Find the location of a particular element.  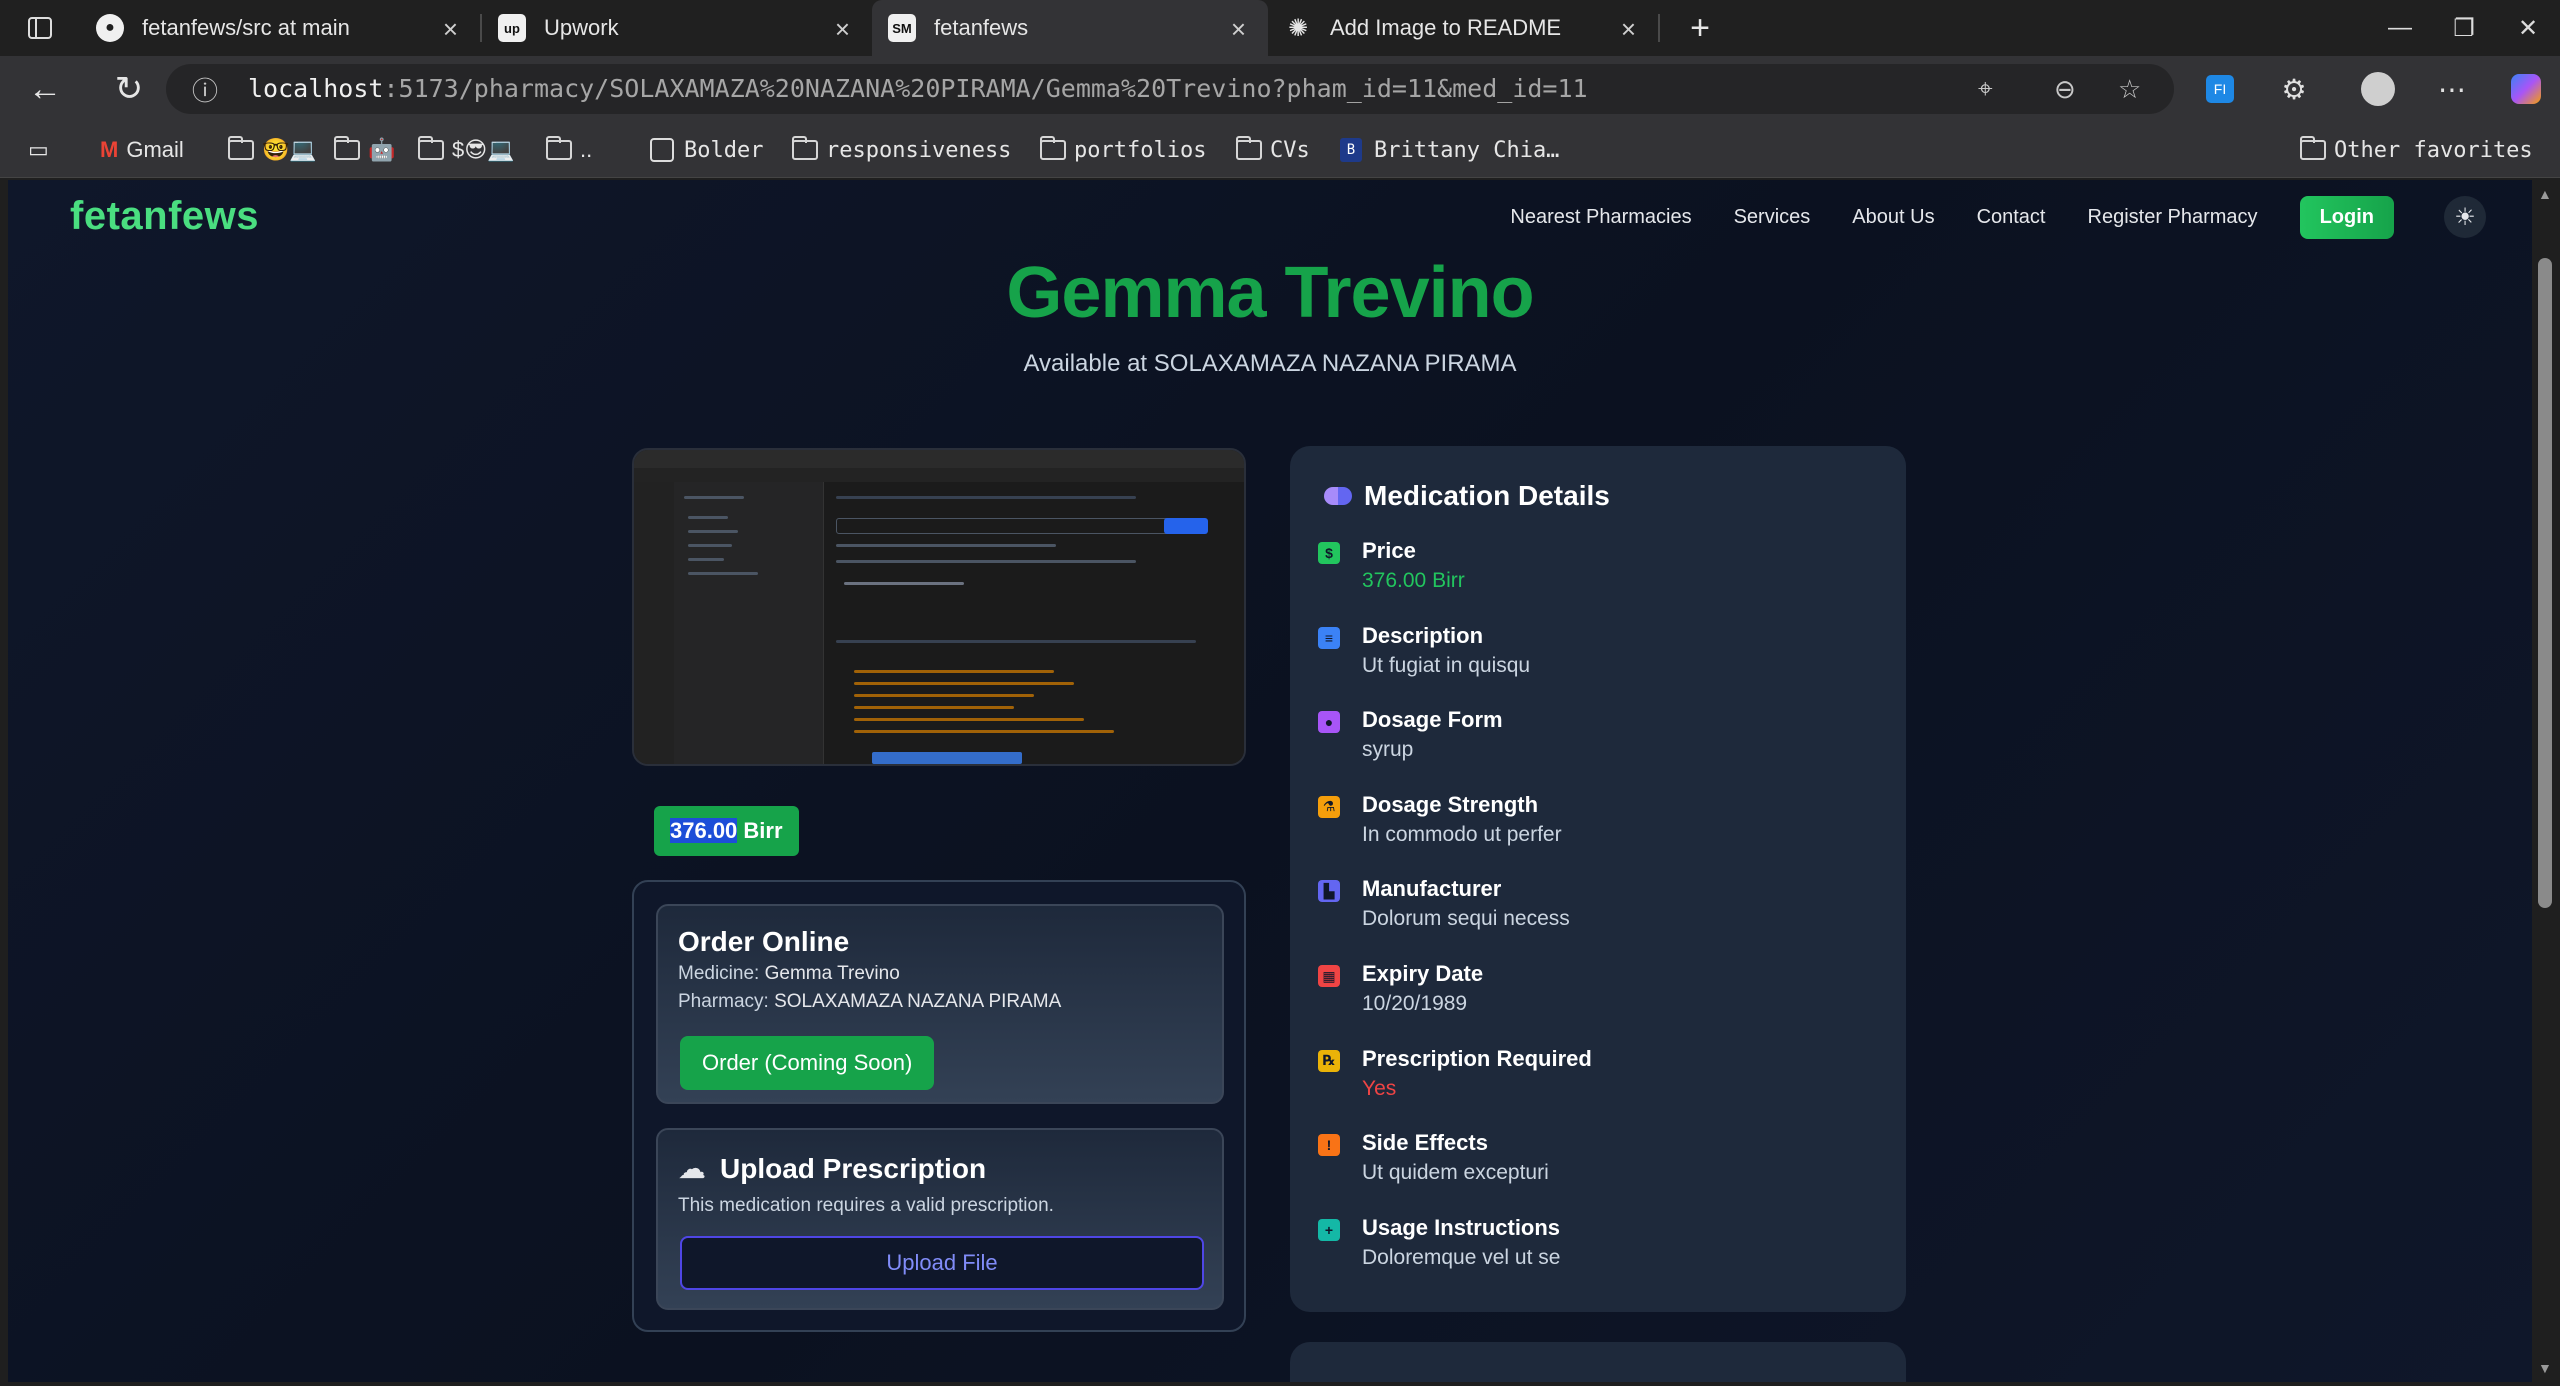

tab-label: Add Image to README is located at coordinates (1446, 27).